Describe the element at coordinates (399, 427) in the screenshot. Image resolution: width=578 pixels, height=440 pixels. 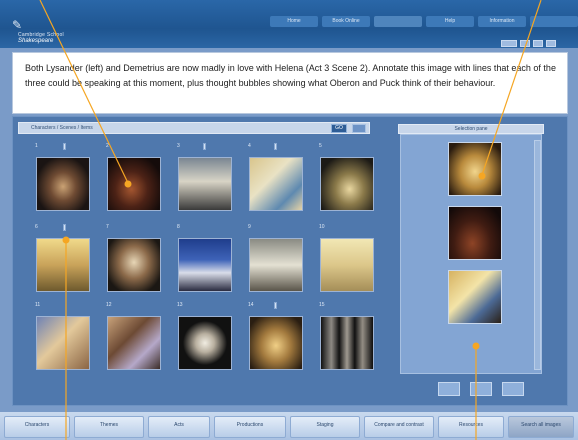
I see `tab-compare-and-contrast: Compare and contrast` at that location.